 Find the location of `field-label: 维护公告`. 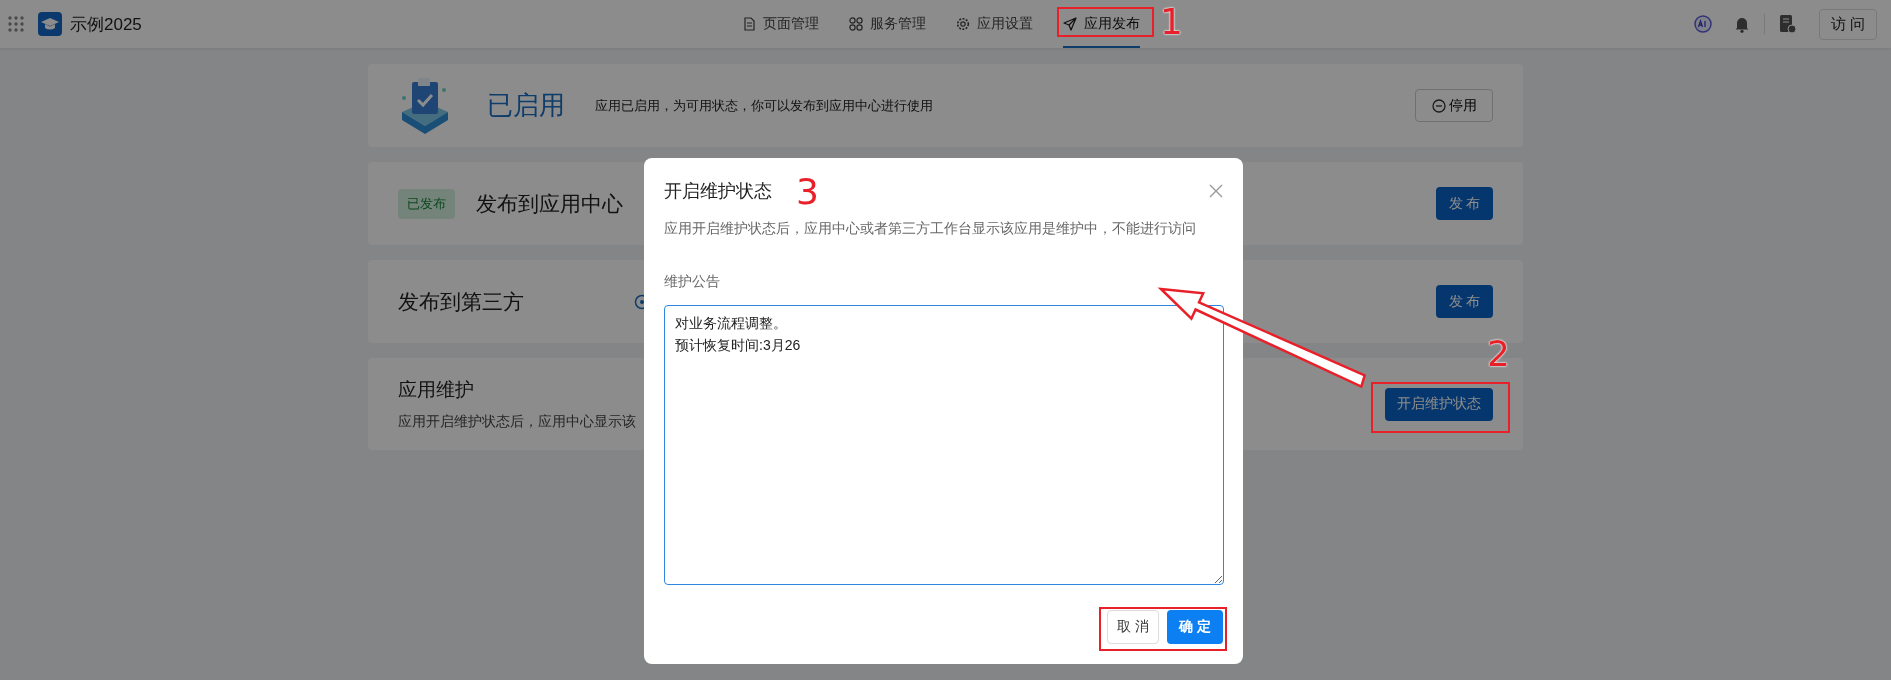

field-label: 维护公告 is located at coordinates (692, 282).